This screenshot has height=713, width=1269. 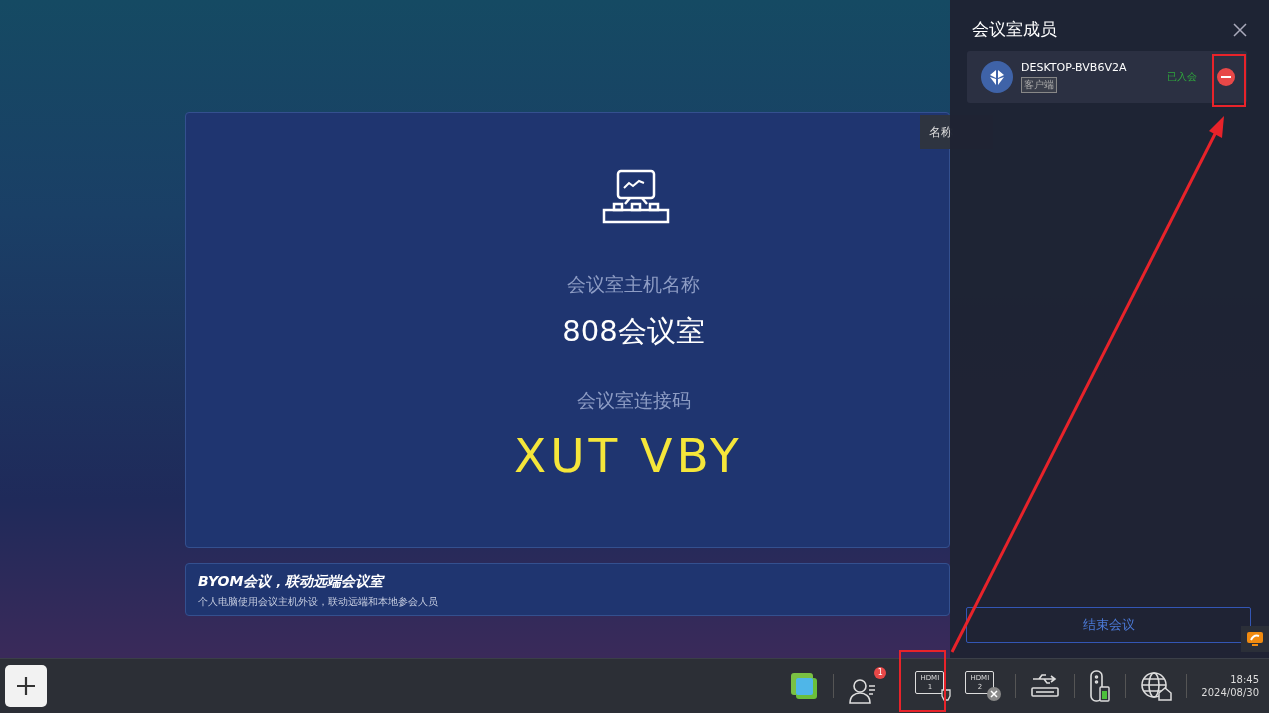 I want to click on cast-icon, so click(x=1255, y=639).